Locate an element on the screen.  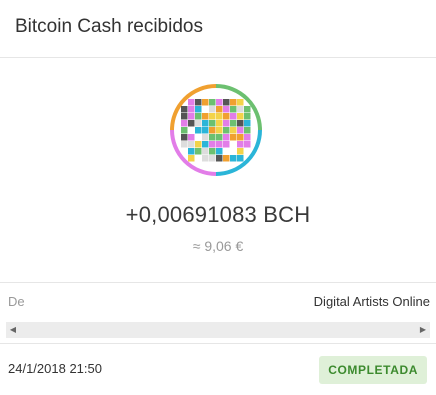
scroll-left-arrow-icon: ◀ is located at coordinates (13, 330).